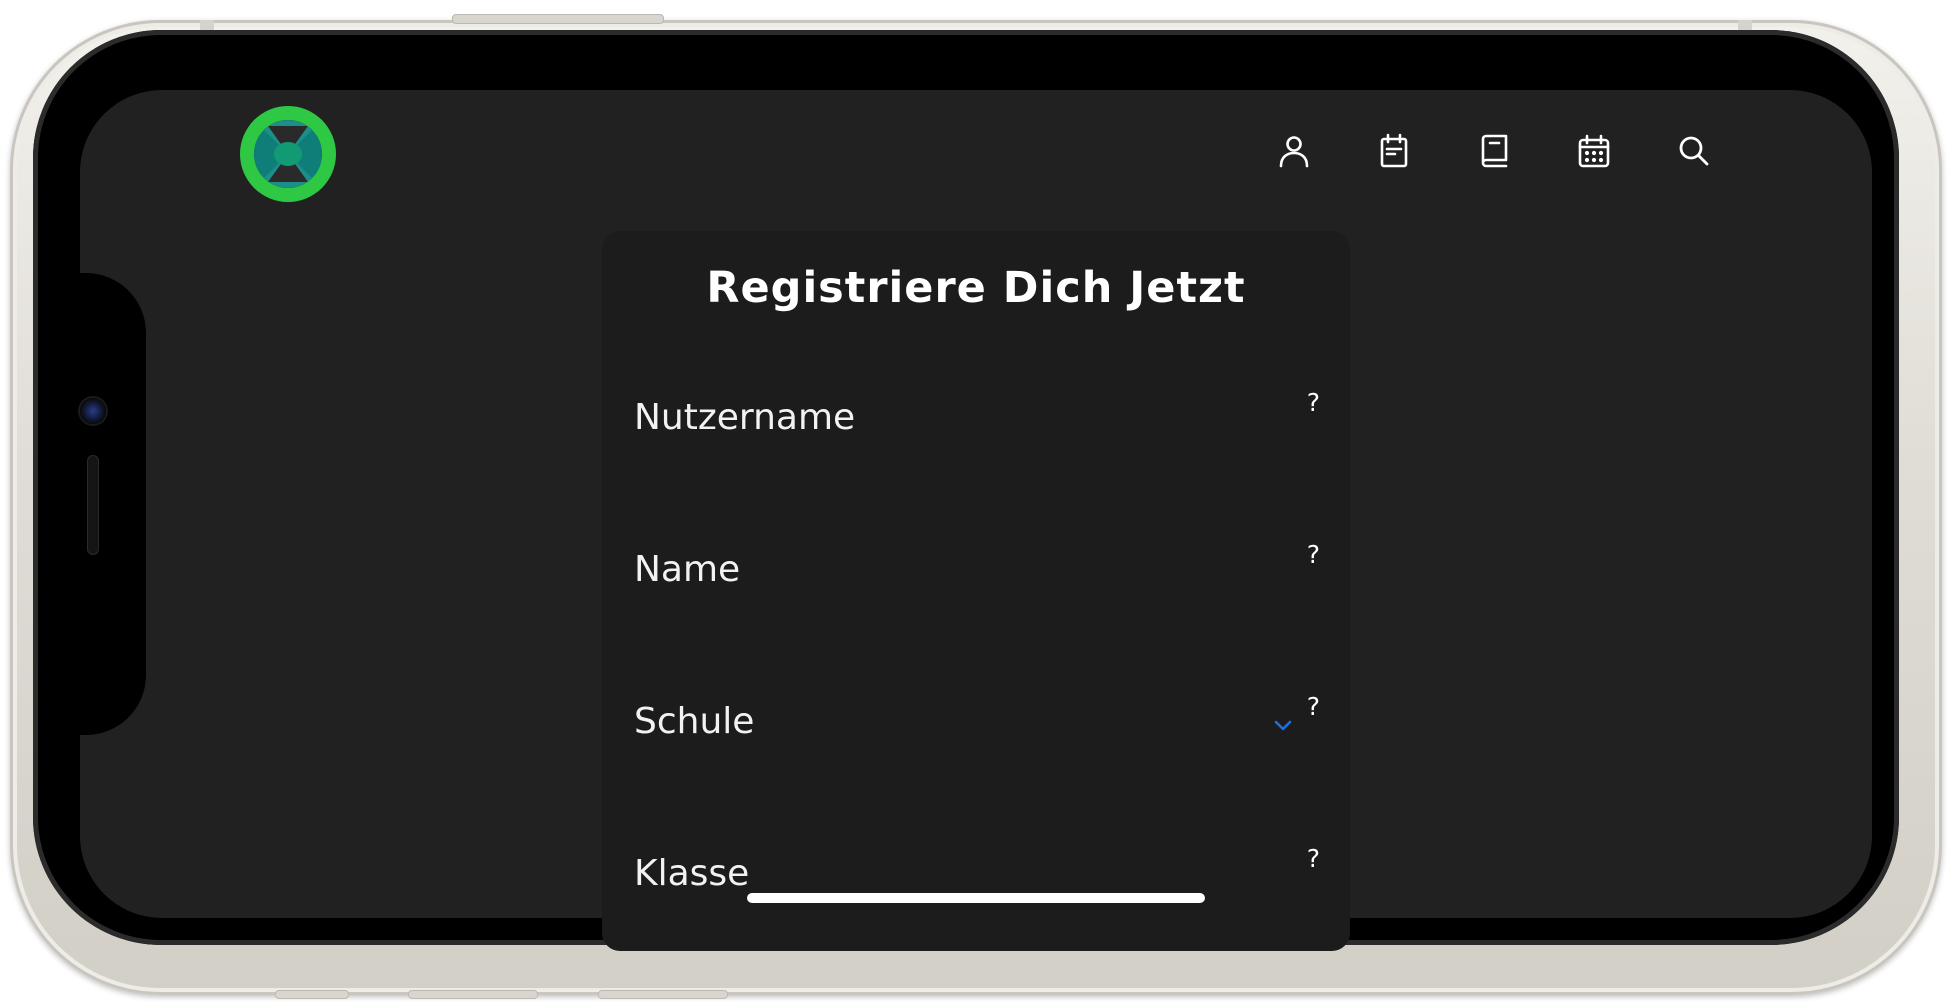 The image size is (1952, 1008). What do you see at coordinates (1594, 151) in the screenshot?
I see `calendar-icon` at bounding box center [1594, 151].